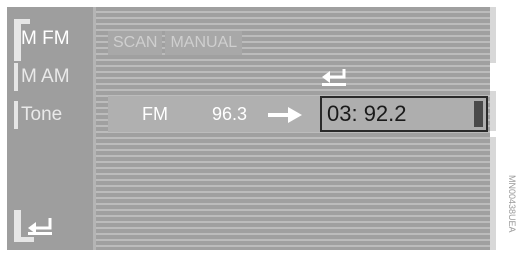  I want to click on menu-item-tone: Tone, so click(41, 115).